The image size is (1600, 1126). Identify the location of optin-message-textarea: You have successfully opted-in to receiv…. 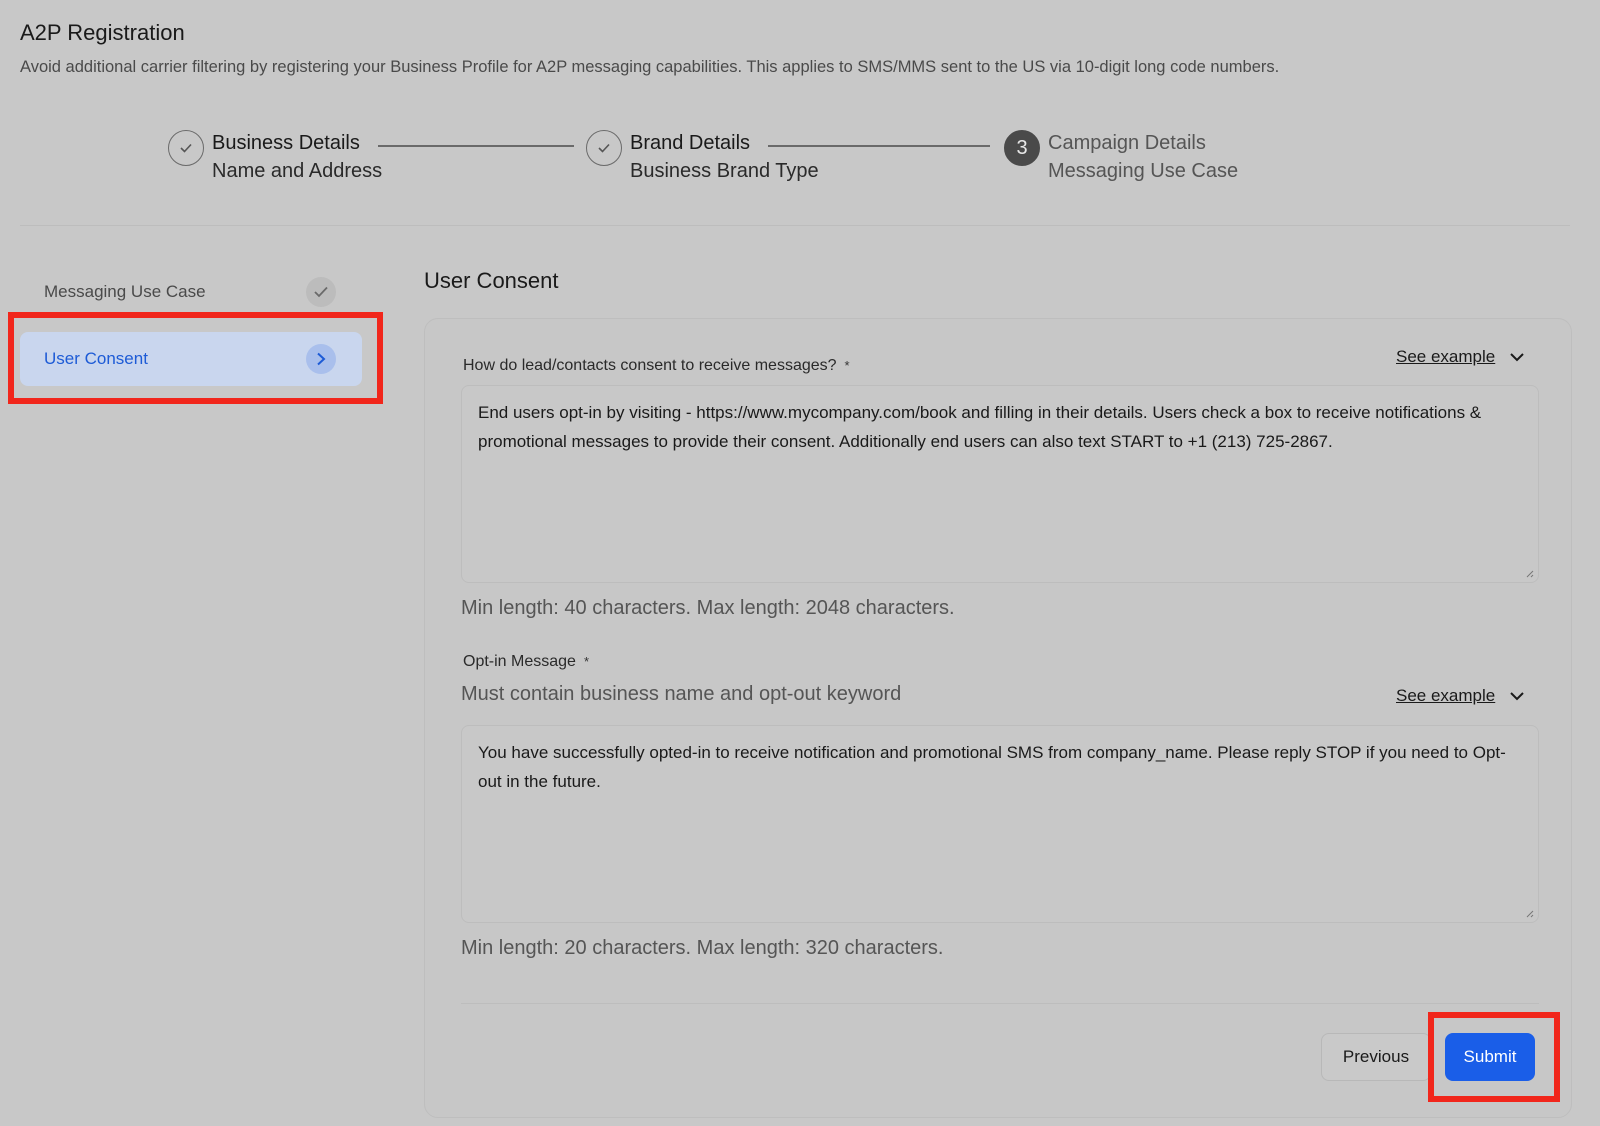
(1000, 824).